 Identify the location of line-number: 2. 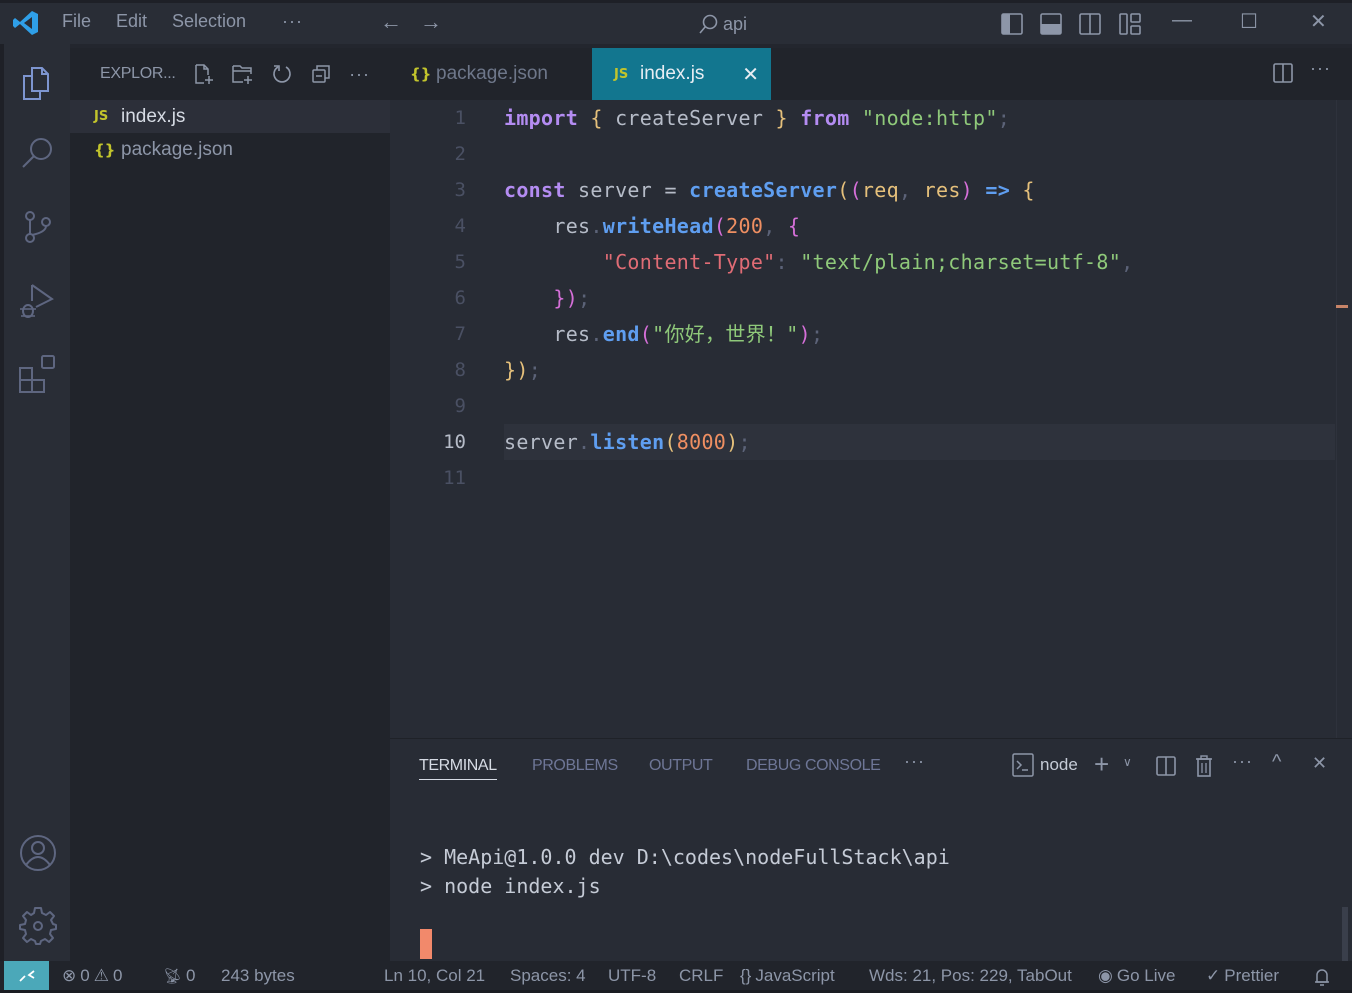
(460, 154).